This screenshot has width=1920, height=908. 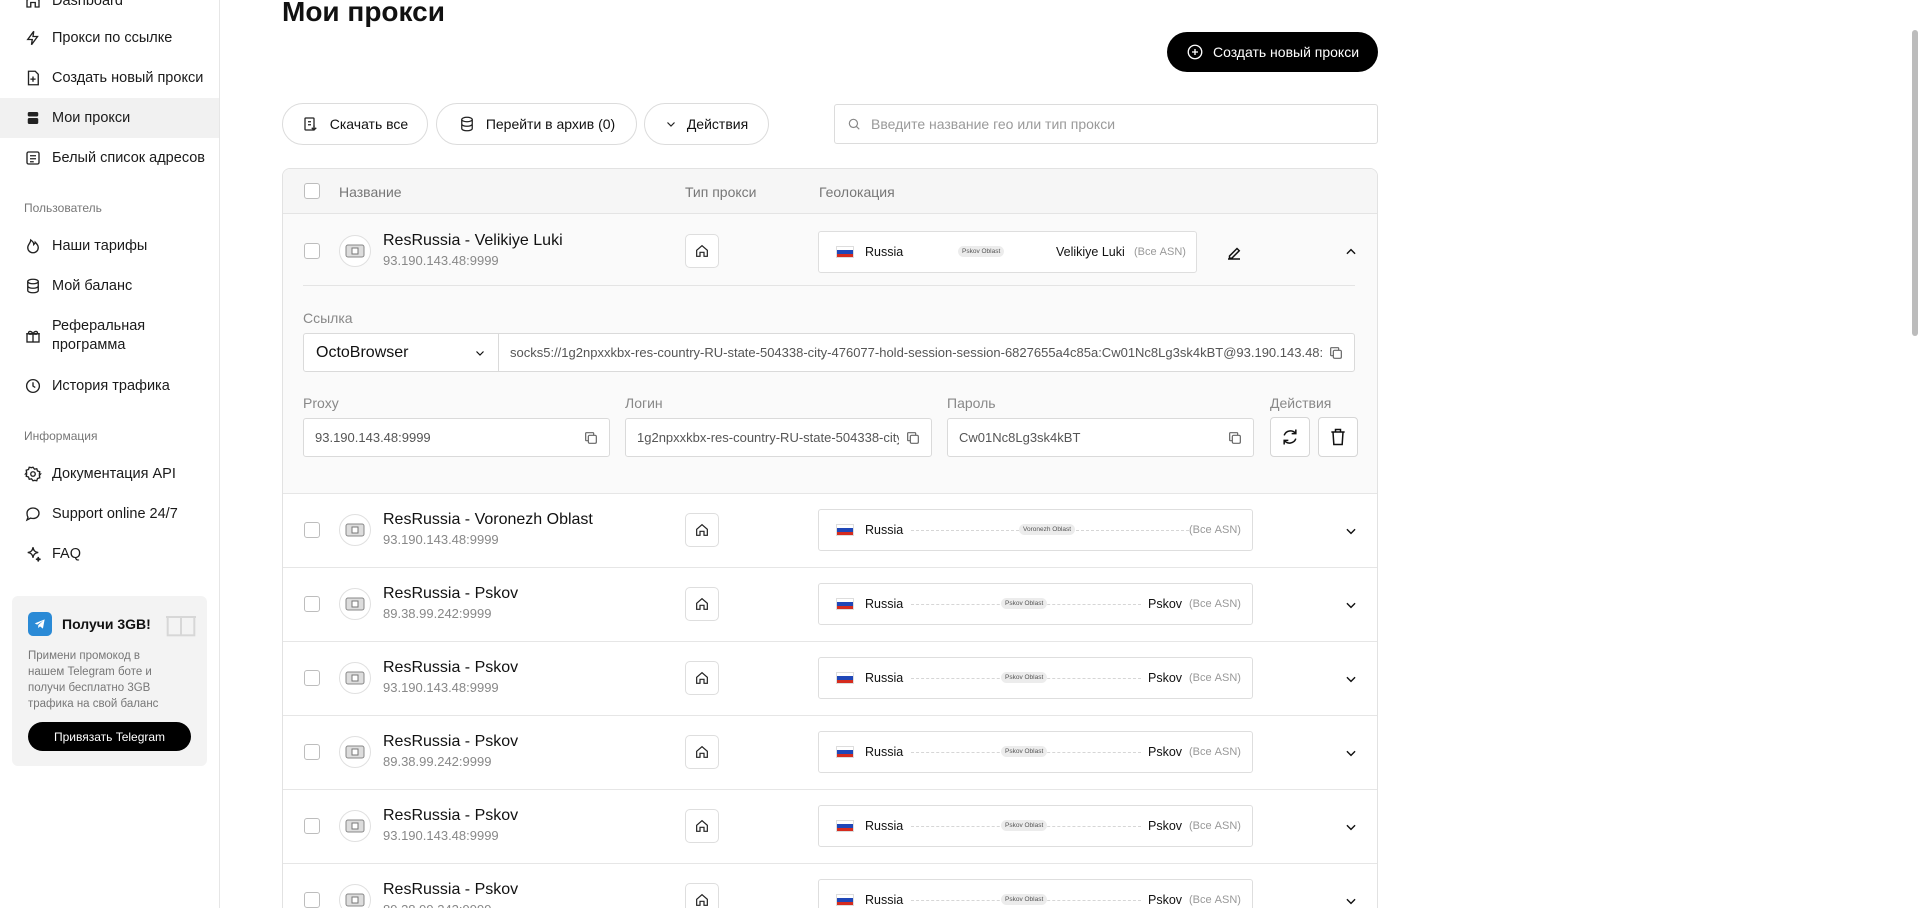 What do you see at coordinates (87, 4) in the screenshot?
I see `sidebar-item-label: Dashboard` at bounding box center [87, 4].